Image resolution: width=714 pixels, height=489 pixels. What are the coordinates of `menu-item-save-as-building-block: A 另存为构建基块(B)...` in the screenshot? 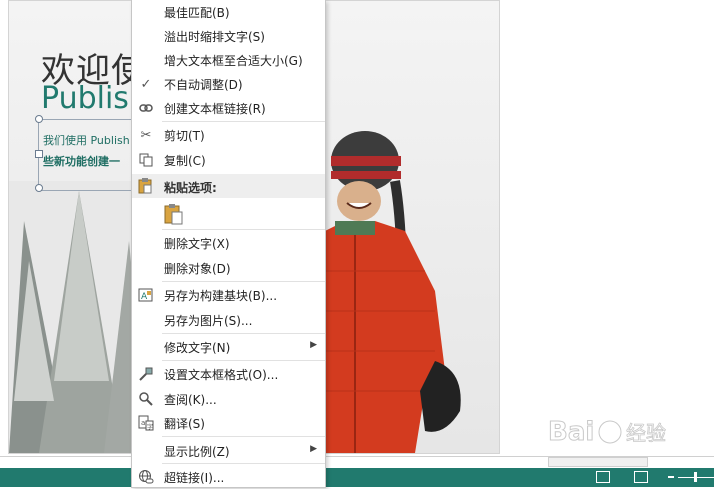 It's located at (228, 295).